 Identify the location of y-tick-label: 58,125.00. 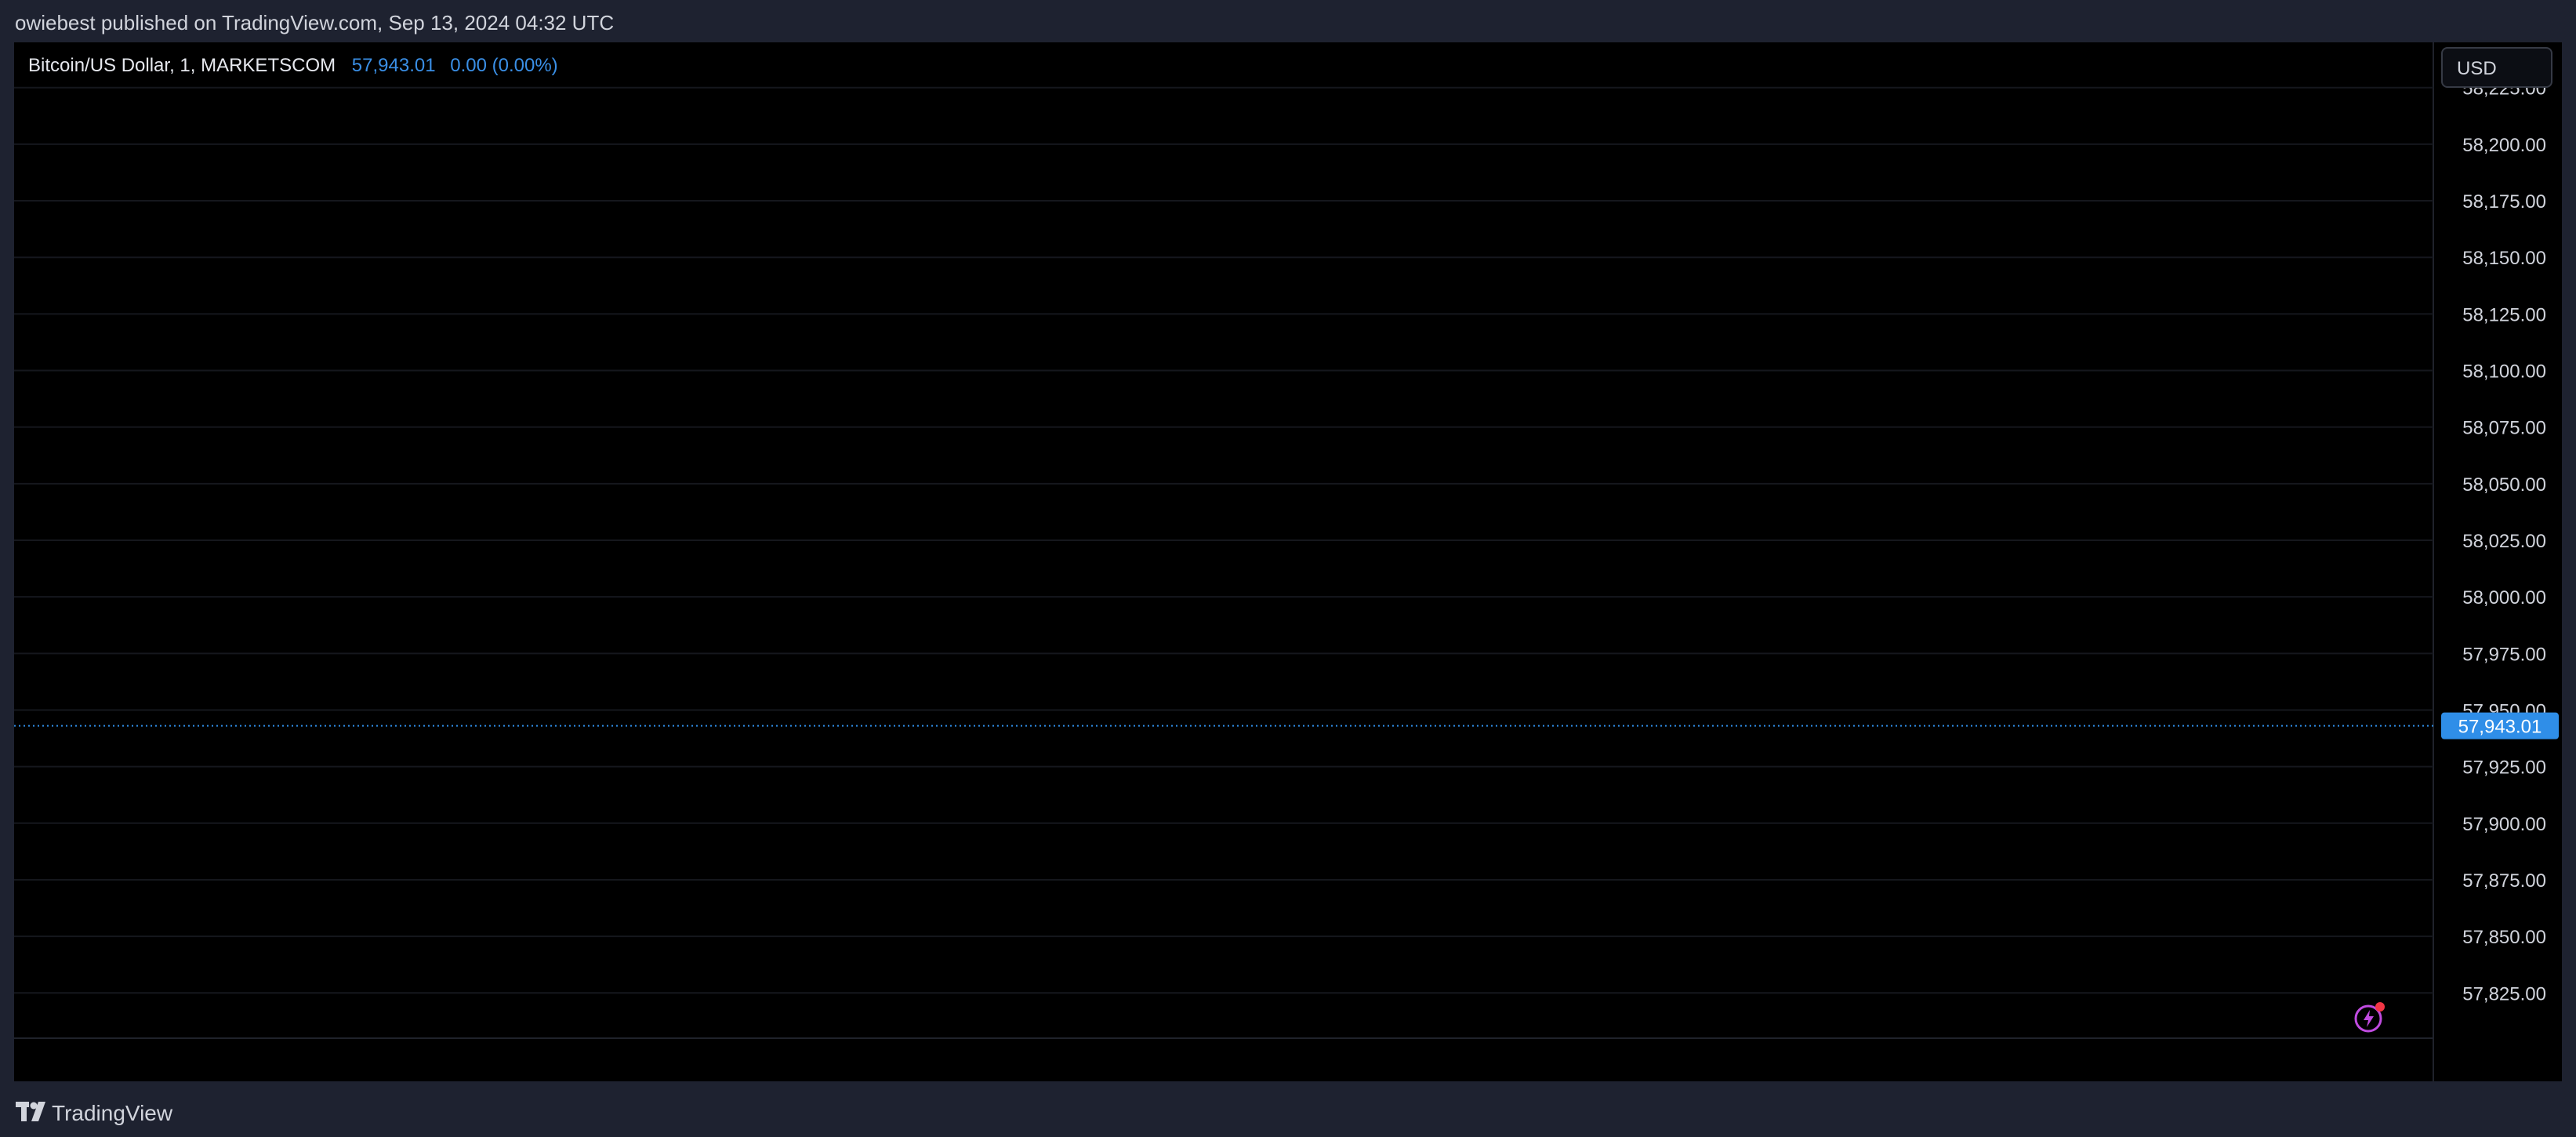
(2504, 314).